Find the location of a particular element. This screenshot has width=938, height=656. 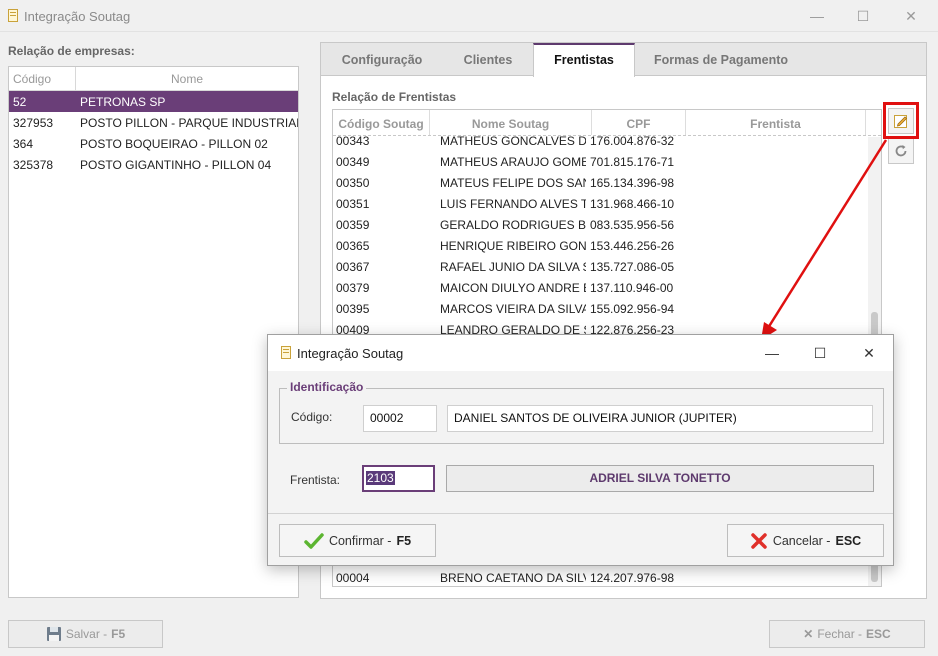

empresa-codigo: 327953 is located at coordinates (33, 122).